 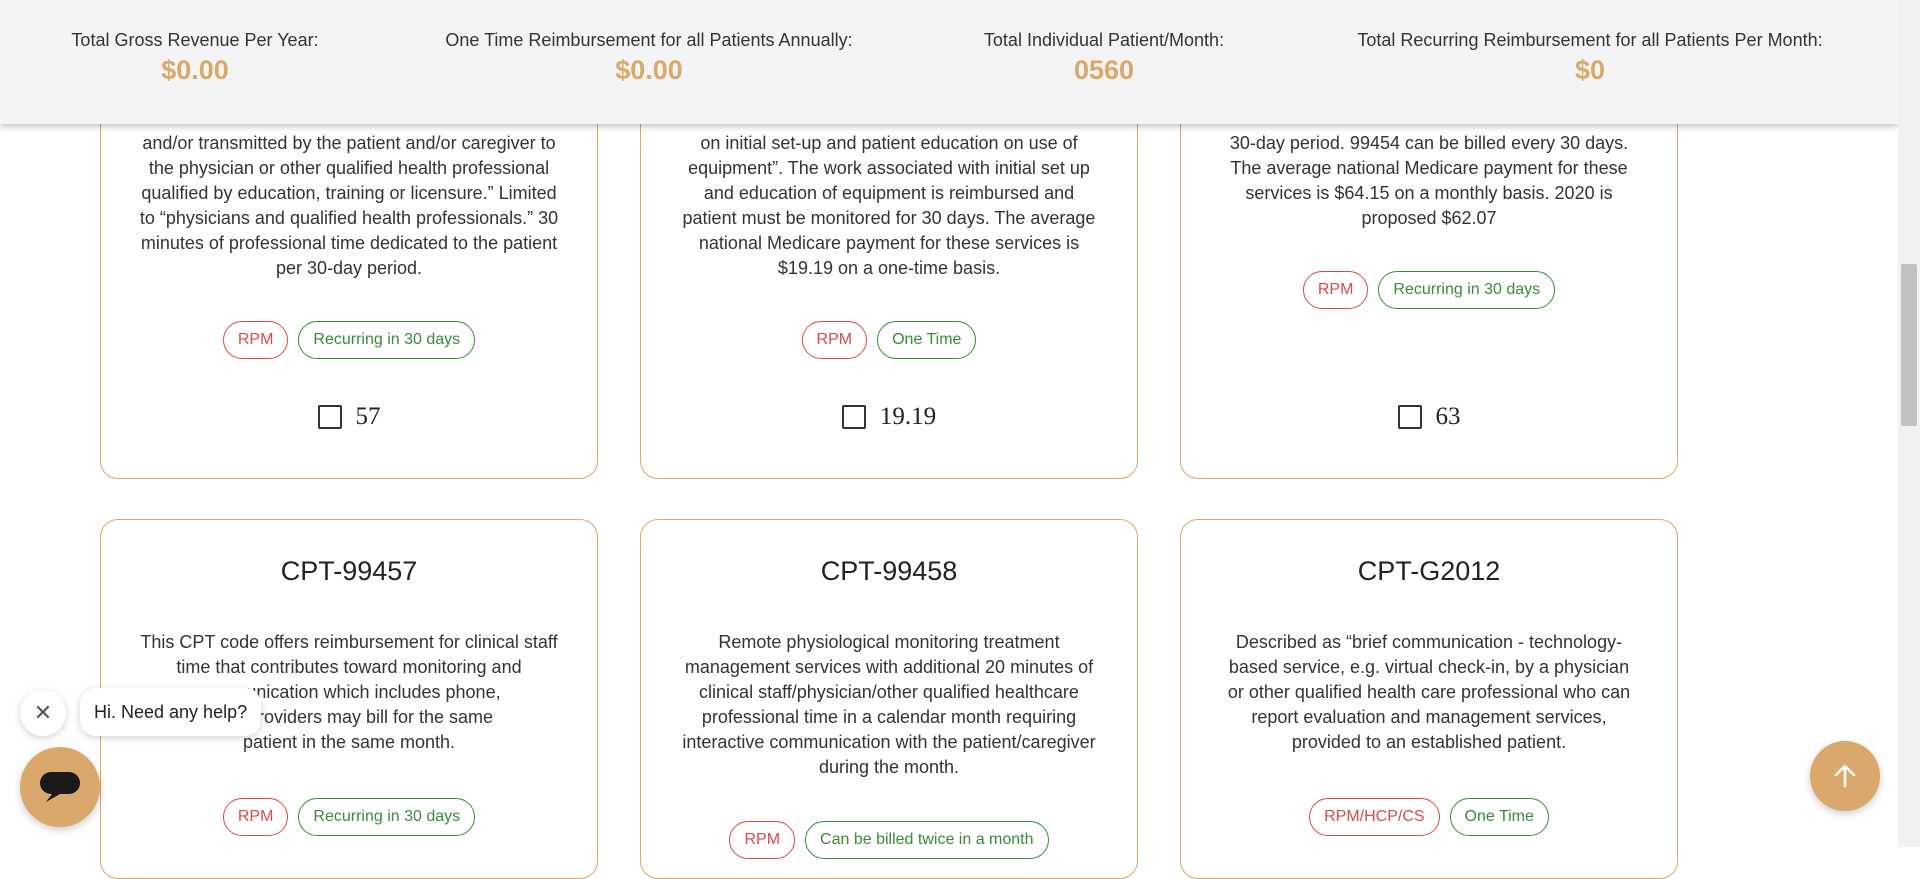 I want to click on recurring-reimbursement-value: $0, so click(x=1590, y=70).